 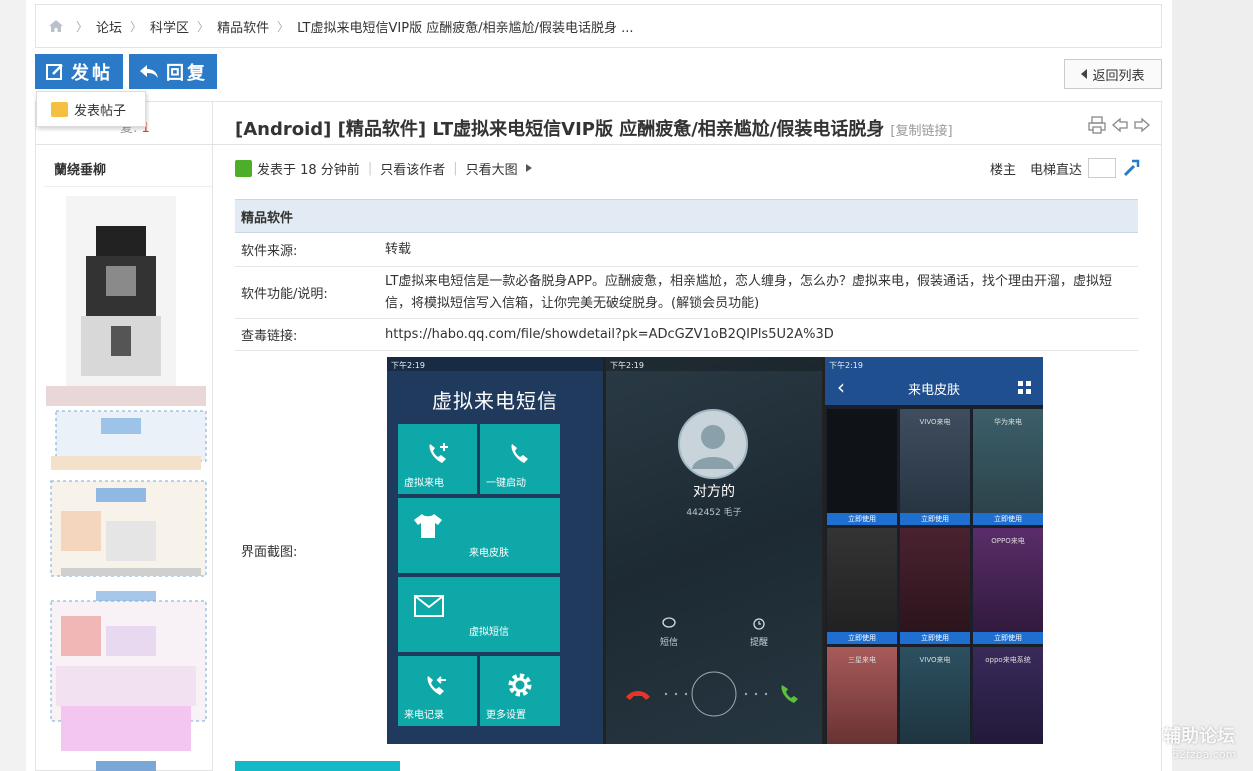 What do you see at coordinates (714, 513) in the screenshot?
I see `caller-number: 442452 毛子` at bounding box center [714, 513].